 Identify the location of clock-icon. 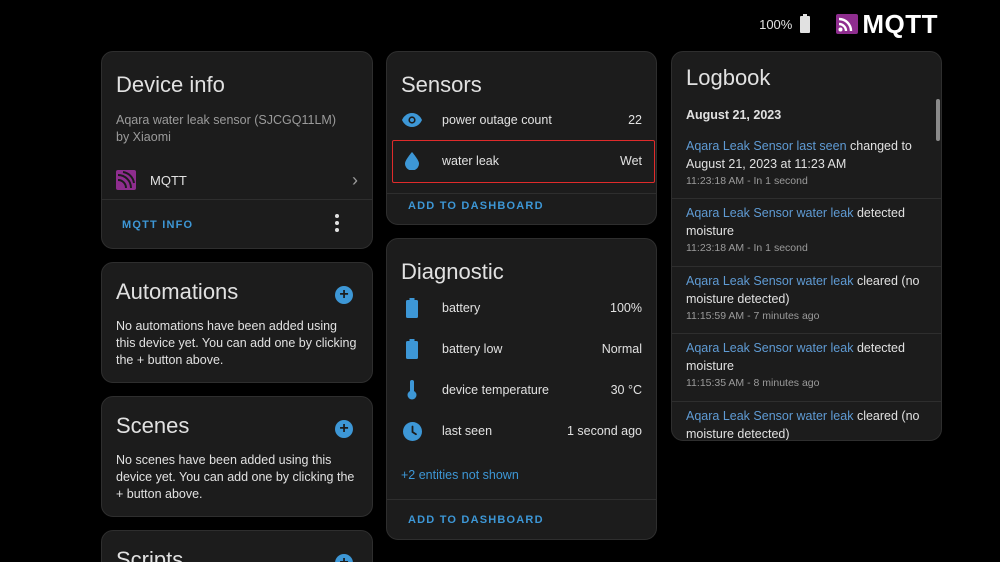
(412, 431).